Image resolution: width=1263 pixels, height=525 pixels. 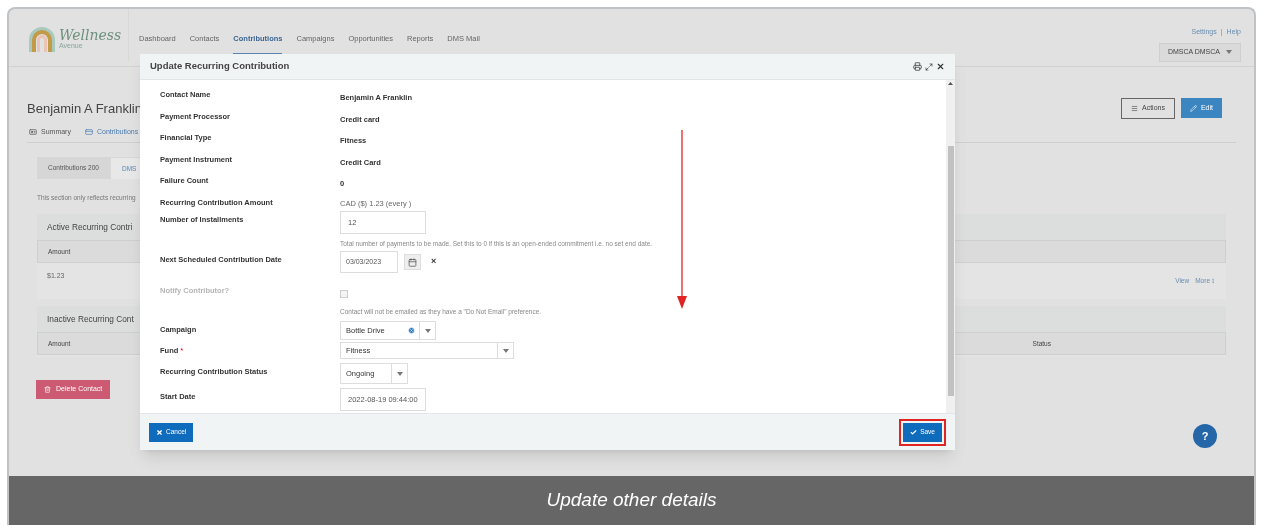 I want to click on scrollbar, so click(x=950, y=246).